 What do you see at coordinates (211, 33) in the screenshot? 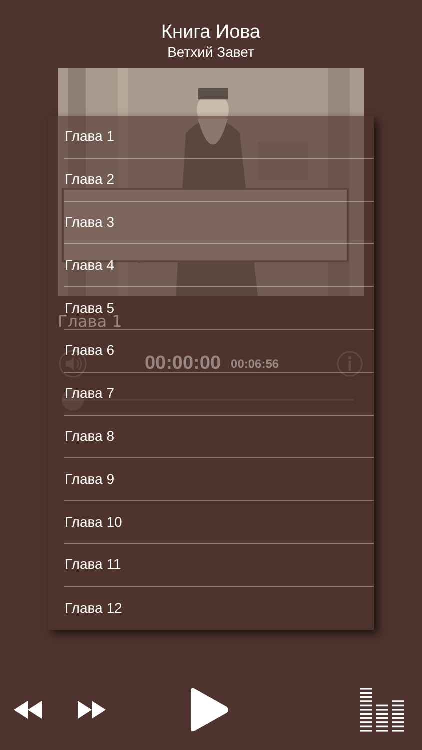
I see `book-title: Книга Иова` at bounding box center [211, 33].